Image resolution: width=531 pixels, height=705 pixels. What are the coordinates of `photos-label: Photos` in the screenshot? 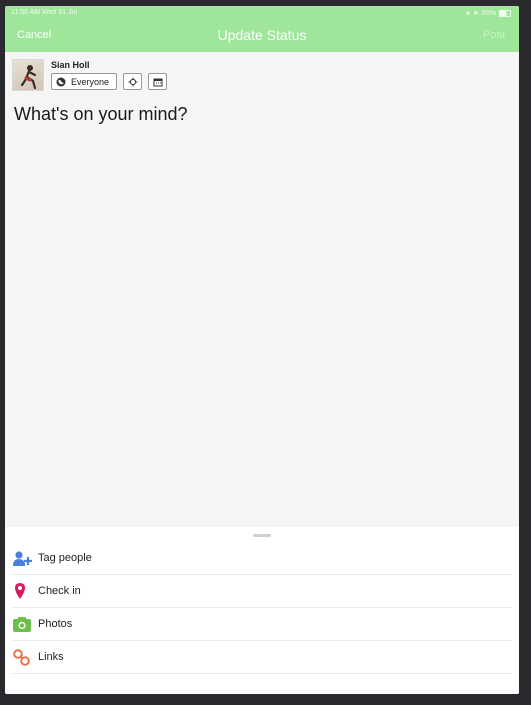 It's located at (55, 624).